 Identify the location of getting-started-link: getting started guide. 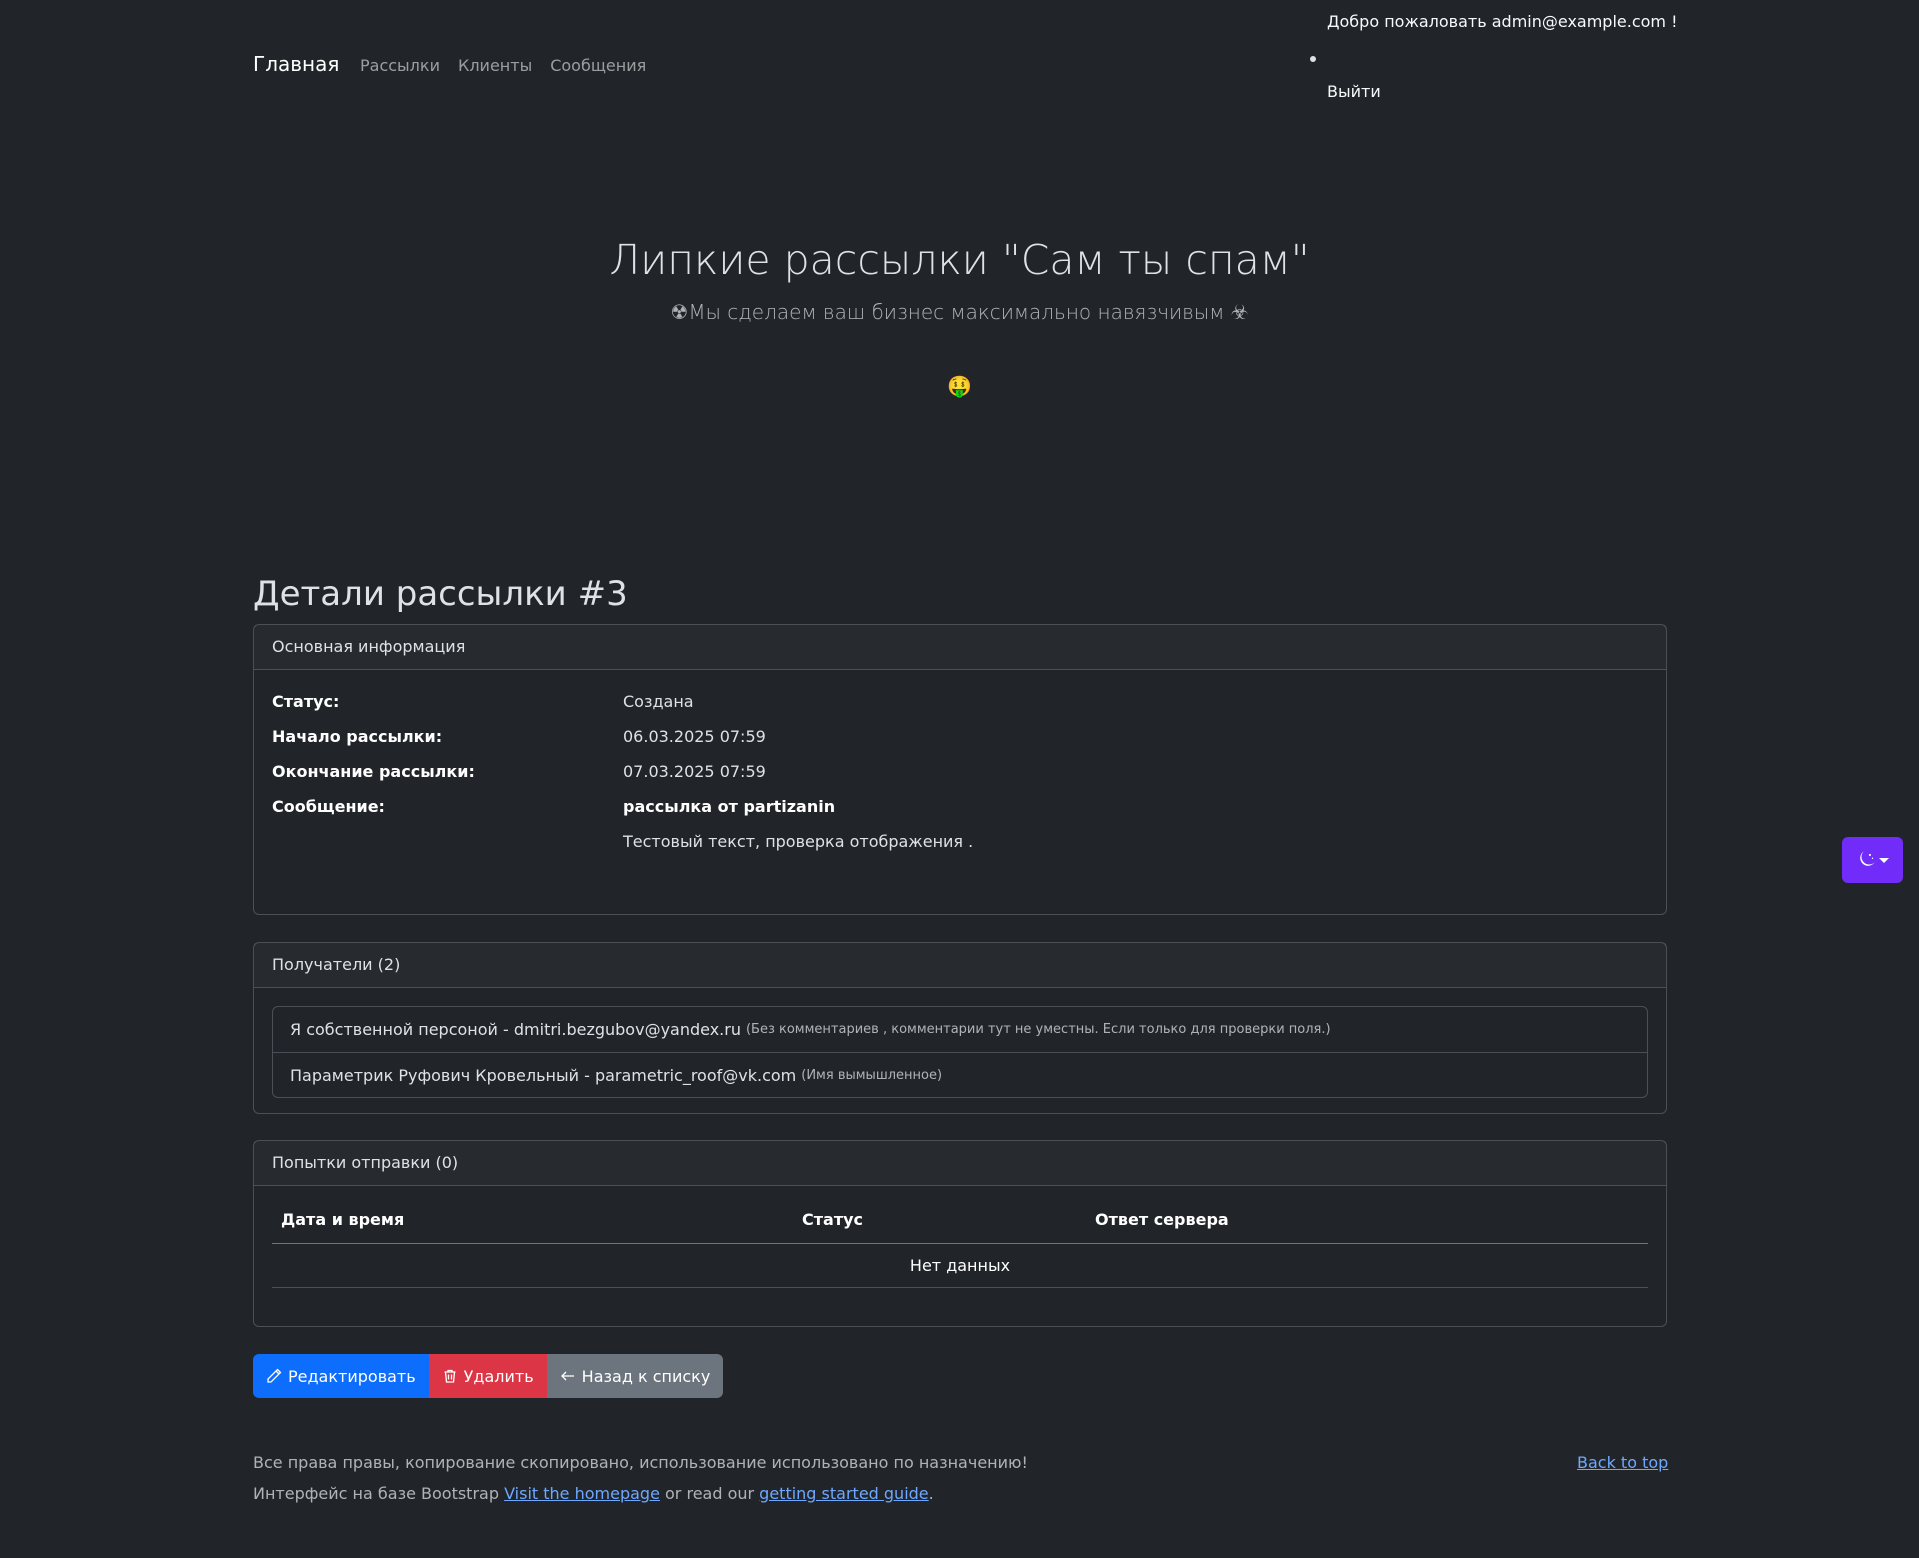
(843, 1493).